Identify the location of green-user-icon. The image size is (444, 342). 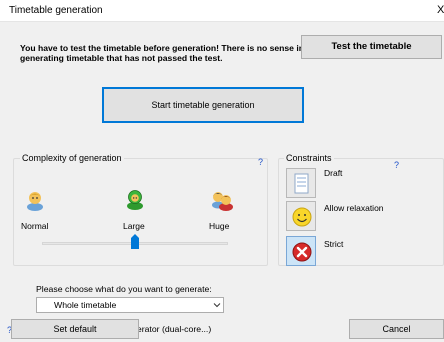
(135, 199).